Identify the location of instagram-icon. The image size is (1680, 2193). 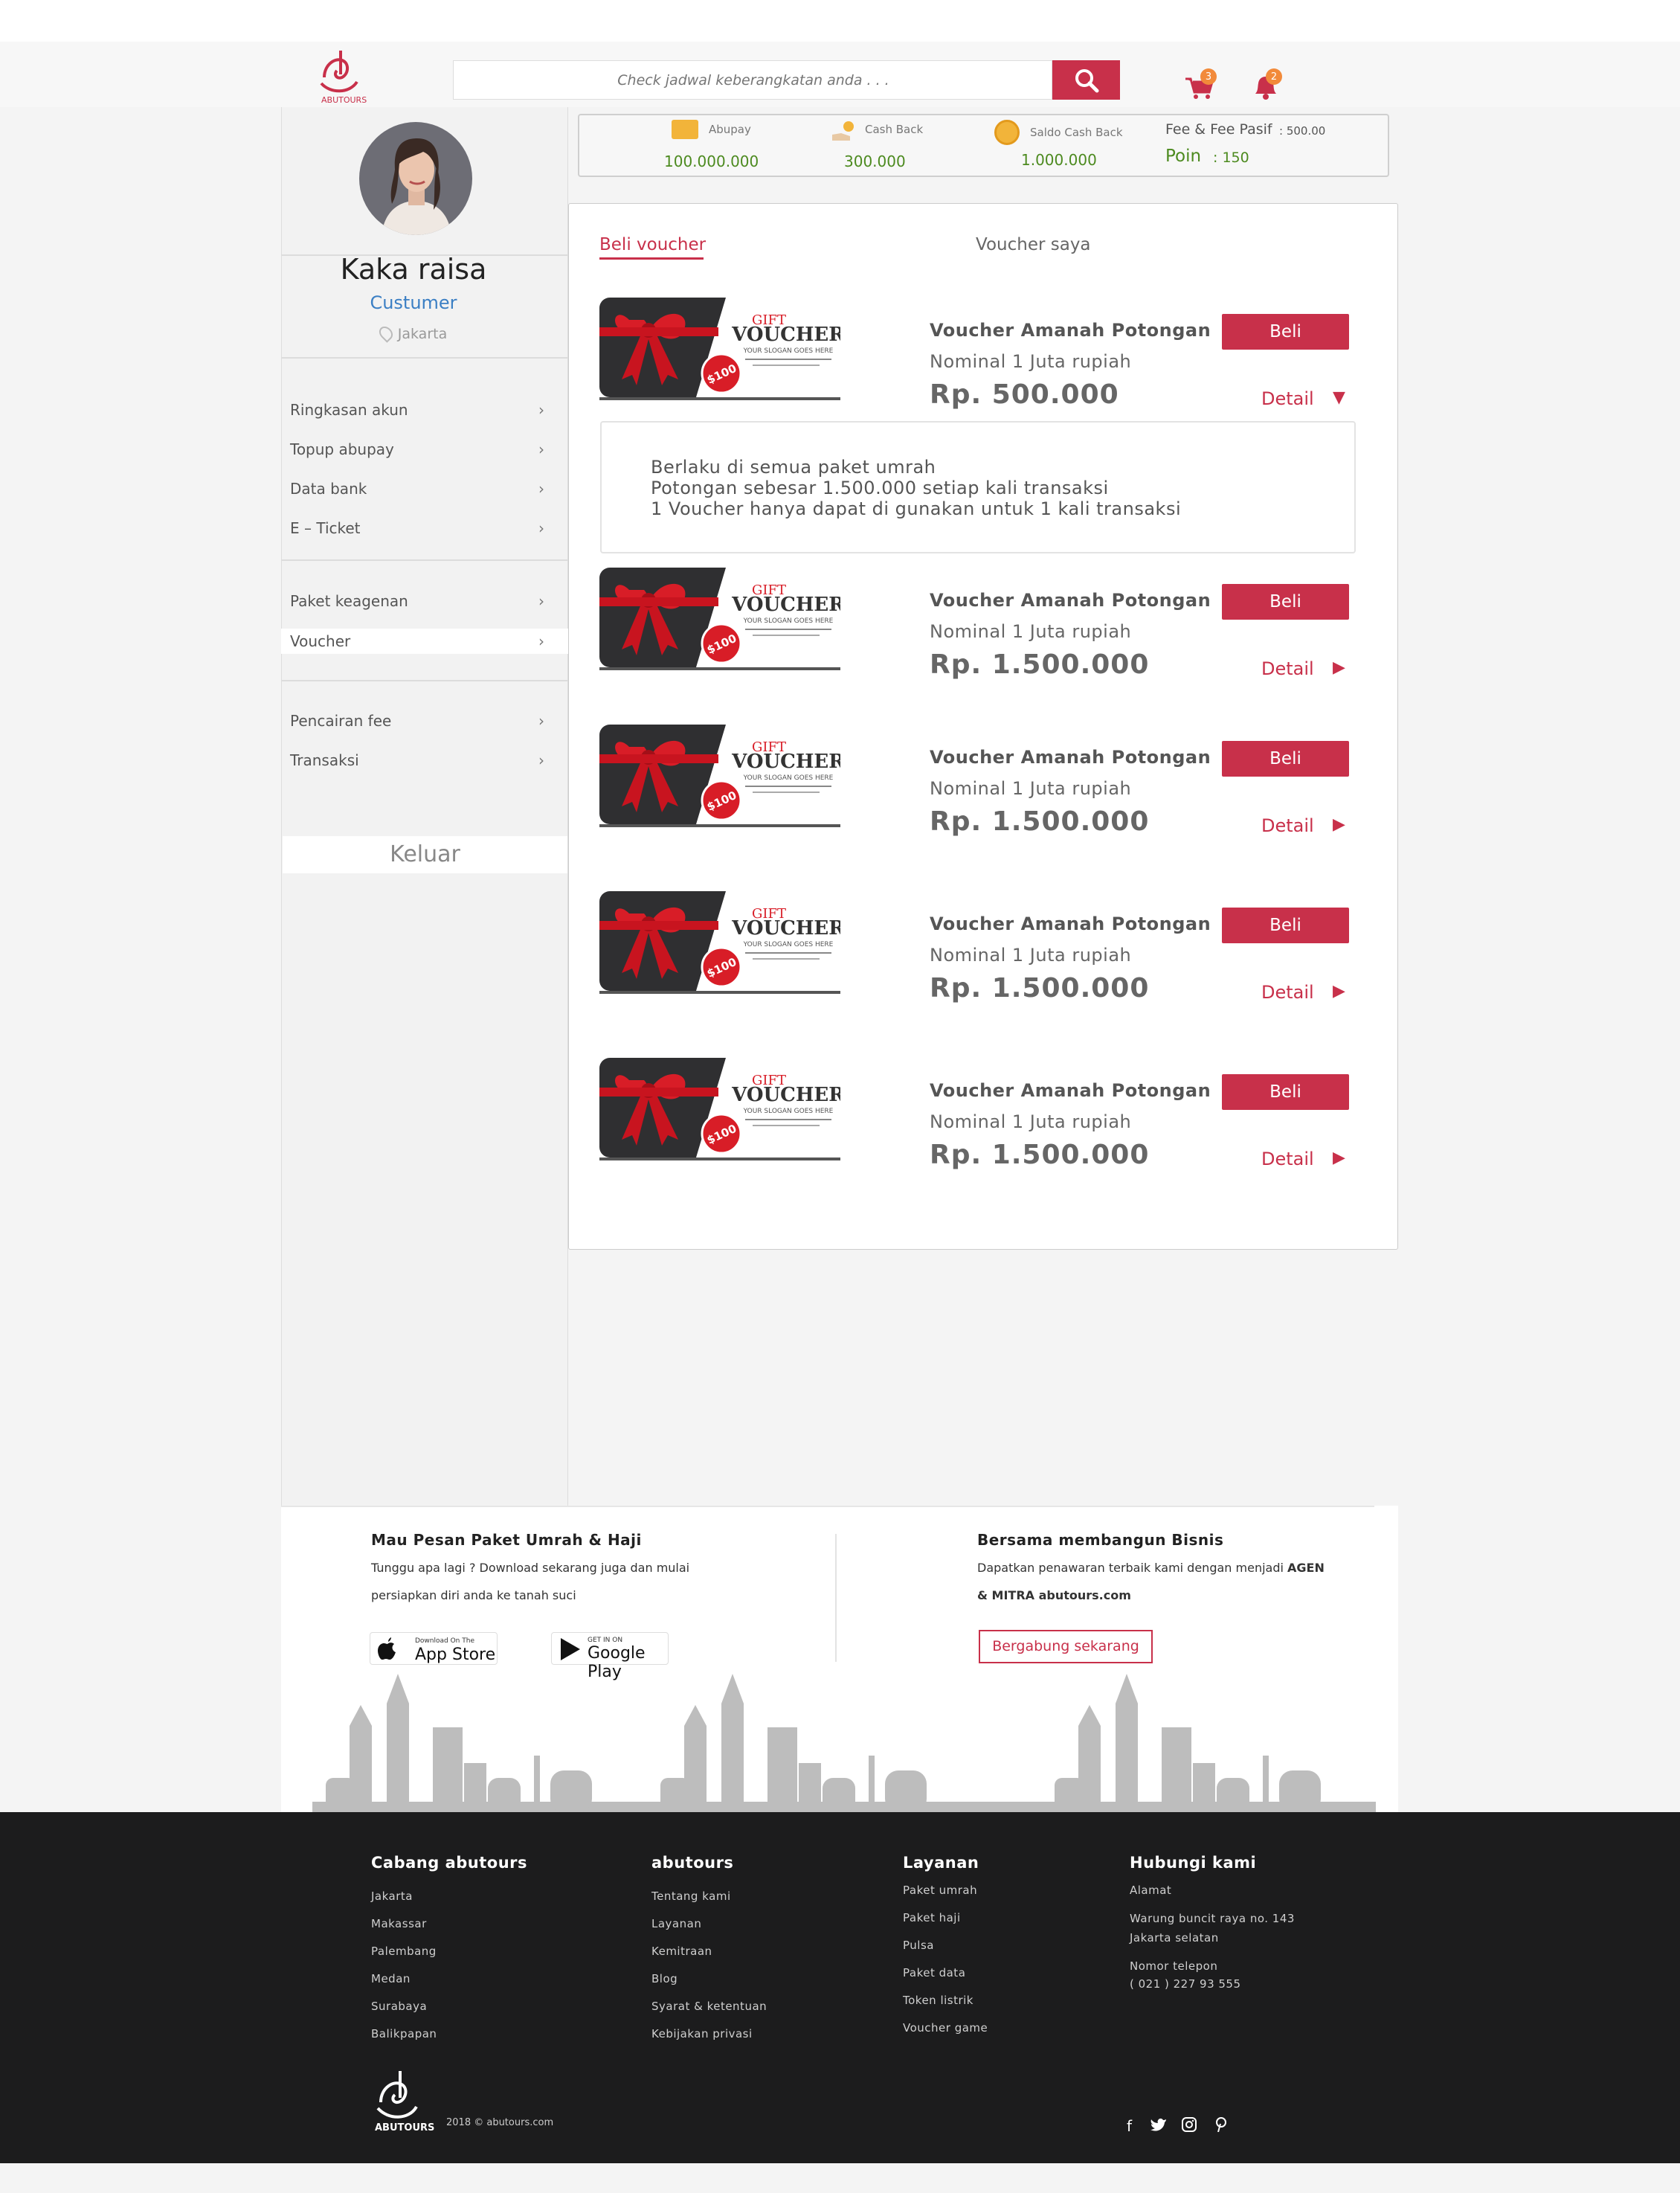
(1190, 2126).